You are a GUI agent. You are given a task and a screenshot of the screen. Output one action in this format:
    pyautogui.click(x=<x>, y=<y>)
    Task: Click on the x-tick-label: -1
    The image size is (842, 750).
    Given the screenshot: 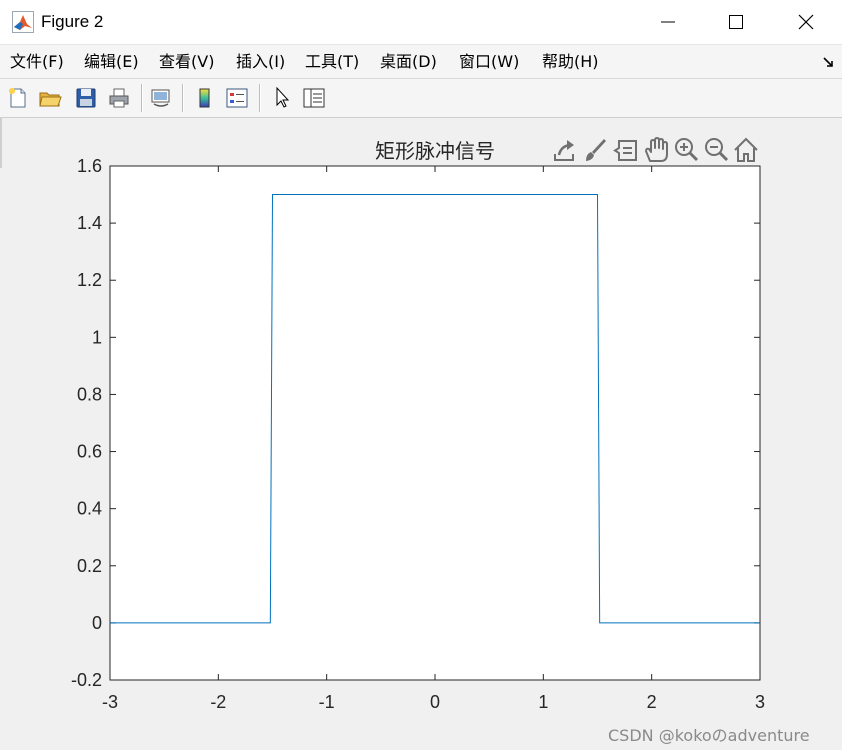 What is the action you would take?
    pyautogui.click(x=327, y=702)
    